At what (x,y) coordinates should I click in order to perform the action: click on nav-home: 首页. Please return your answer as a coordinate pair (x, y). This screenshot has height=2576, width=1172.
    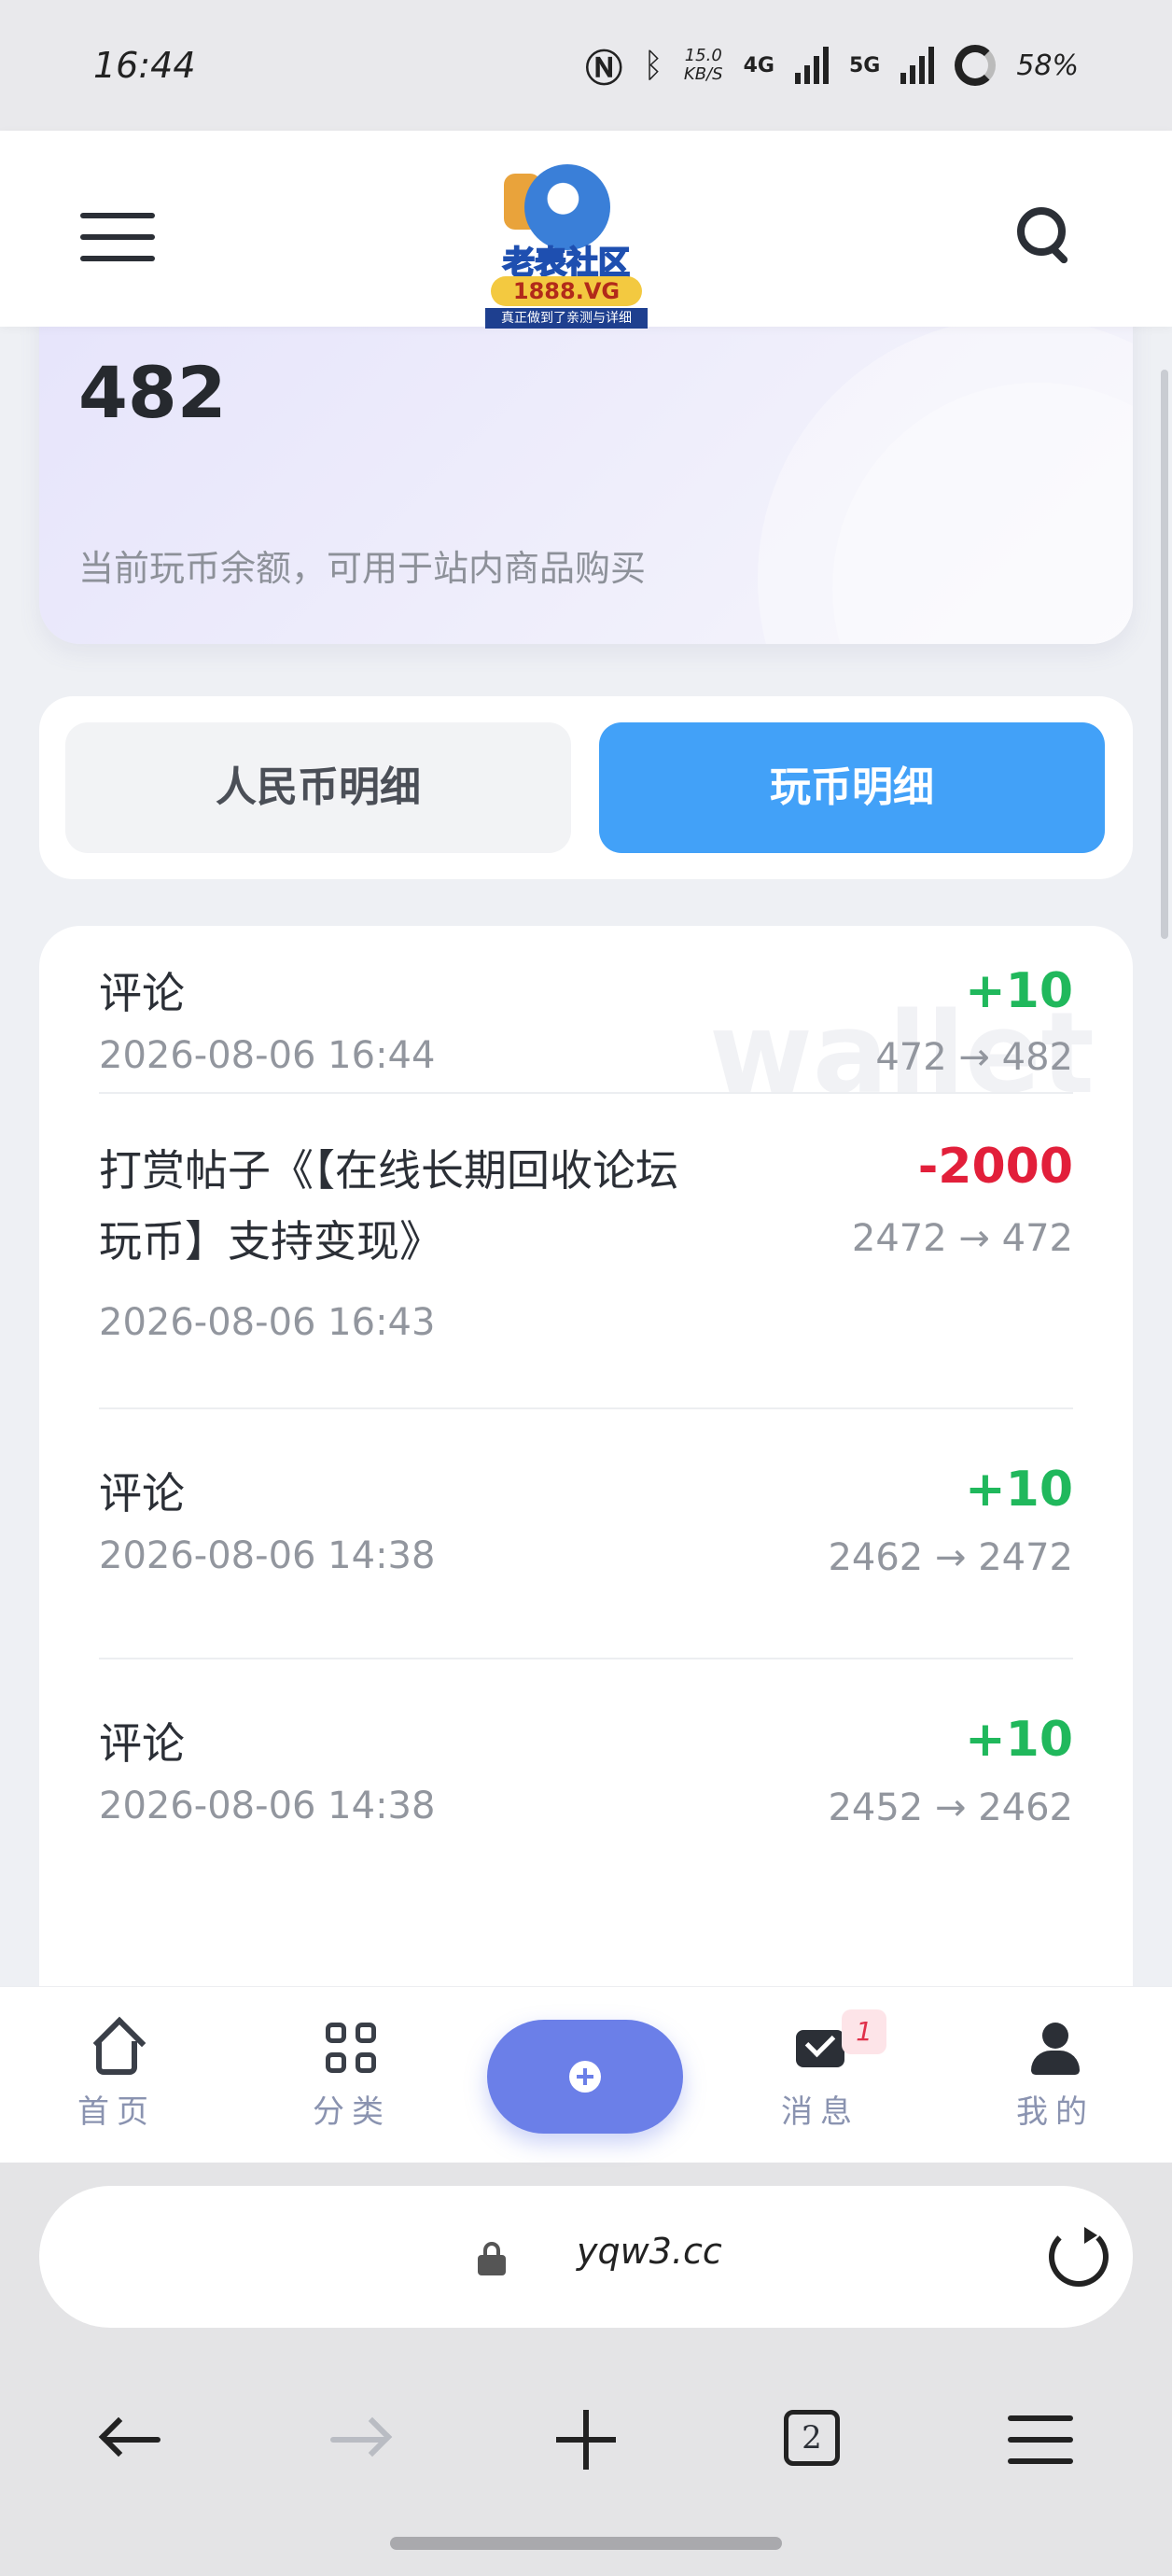
    Looking at the image, I should click on (117, 2074).